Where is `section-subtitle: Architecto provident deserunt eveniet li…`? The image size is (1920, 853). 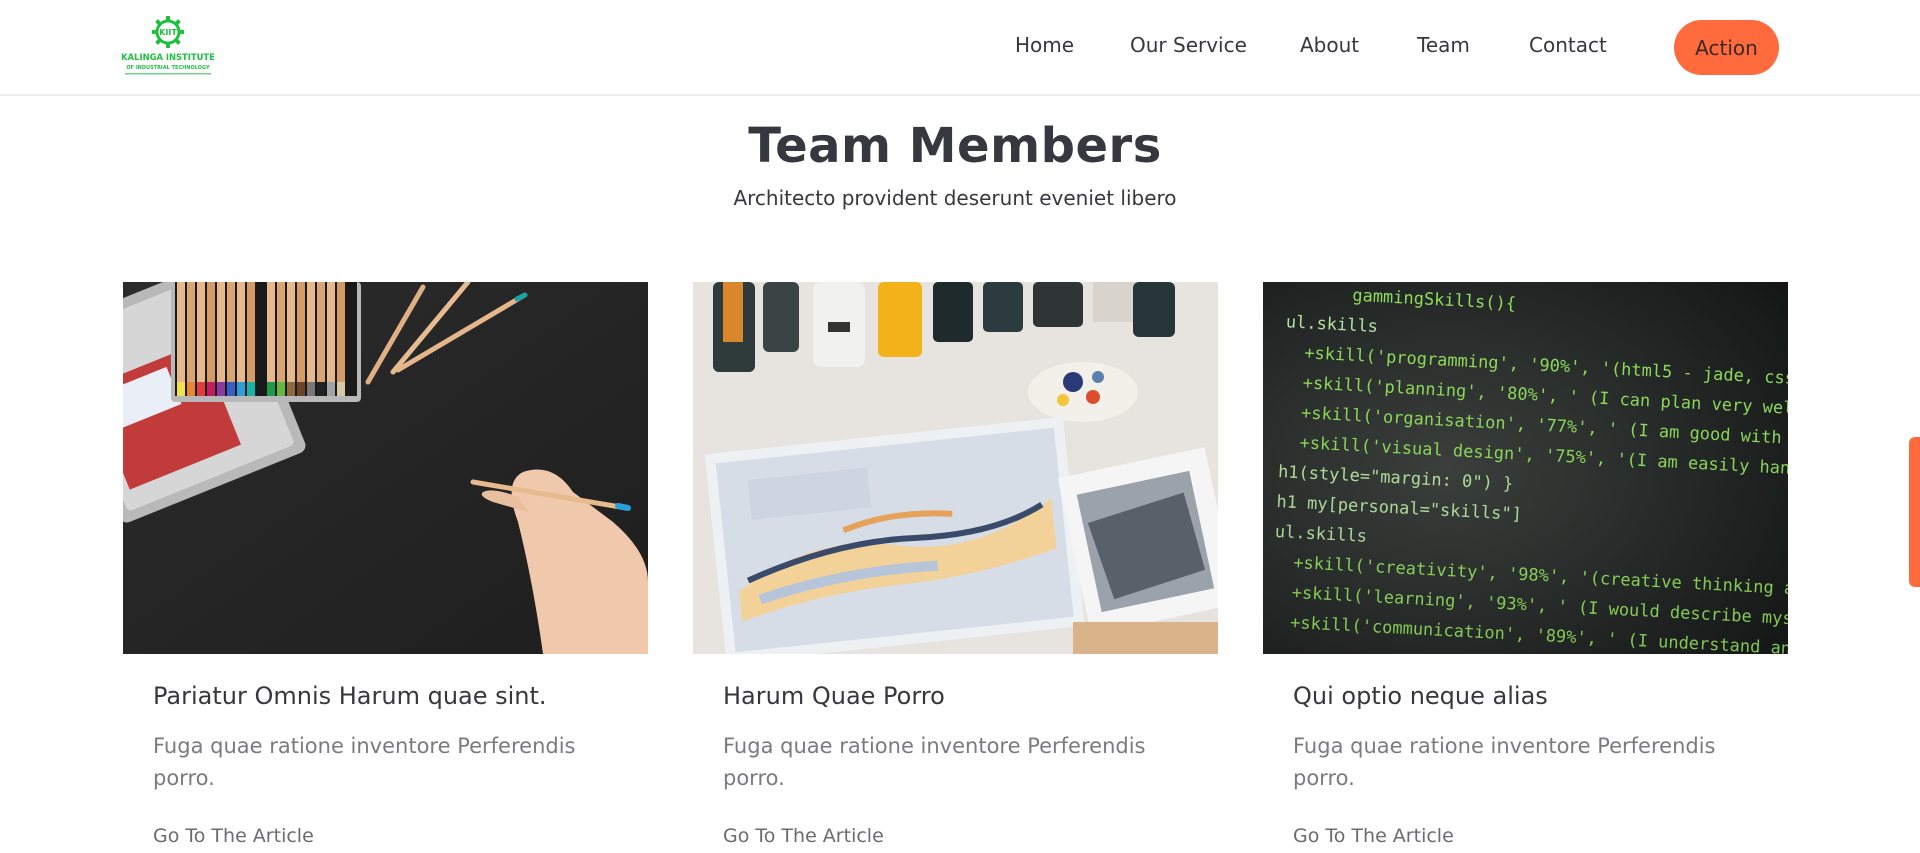 section-subtitle: Architecto provident deserunt eveniet li… is located at coordinates (955, 198).